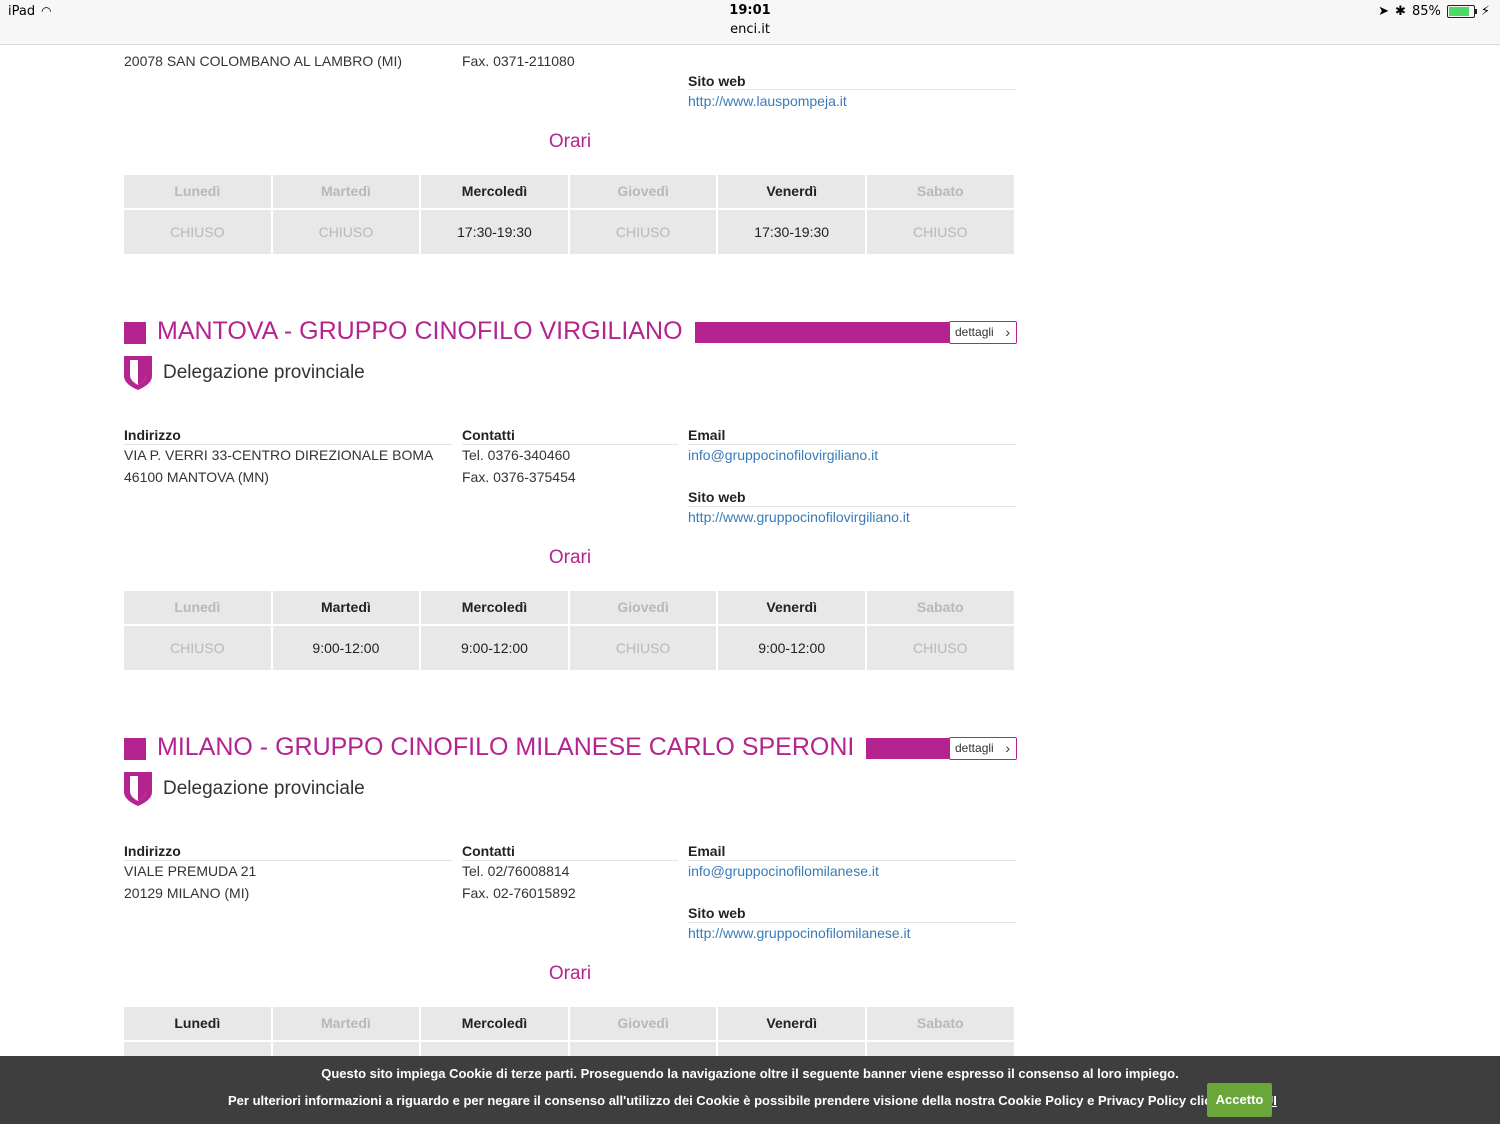 The width and height of the screenshot is (1500, 1124). I want to click on partial-orari-heading: Orari, so click(570, 141).